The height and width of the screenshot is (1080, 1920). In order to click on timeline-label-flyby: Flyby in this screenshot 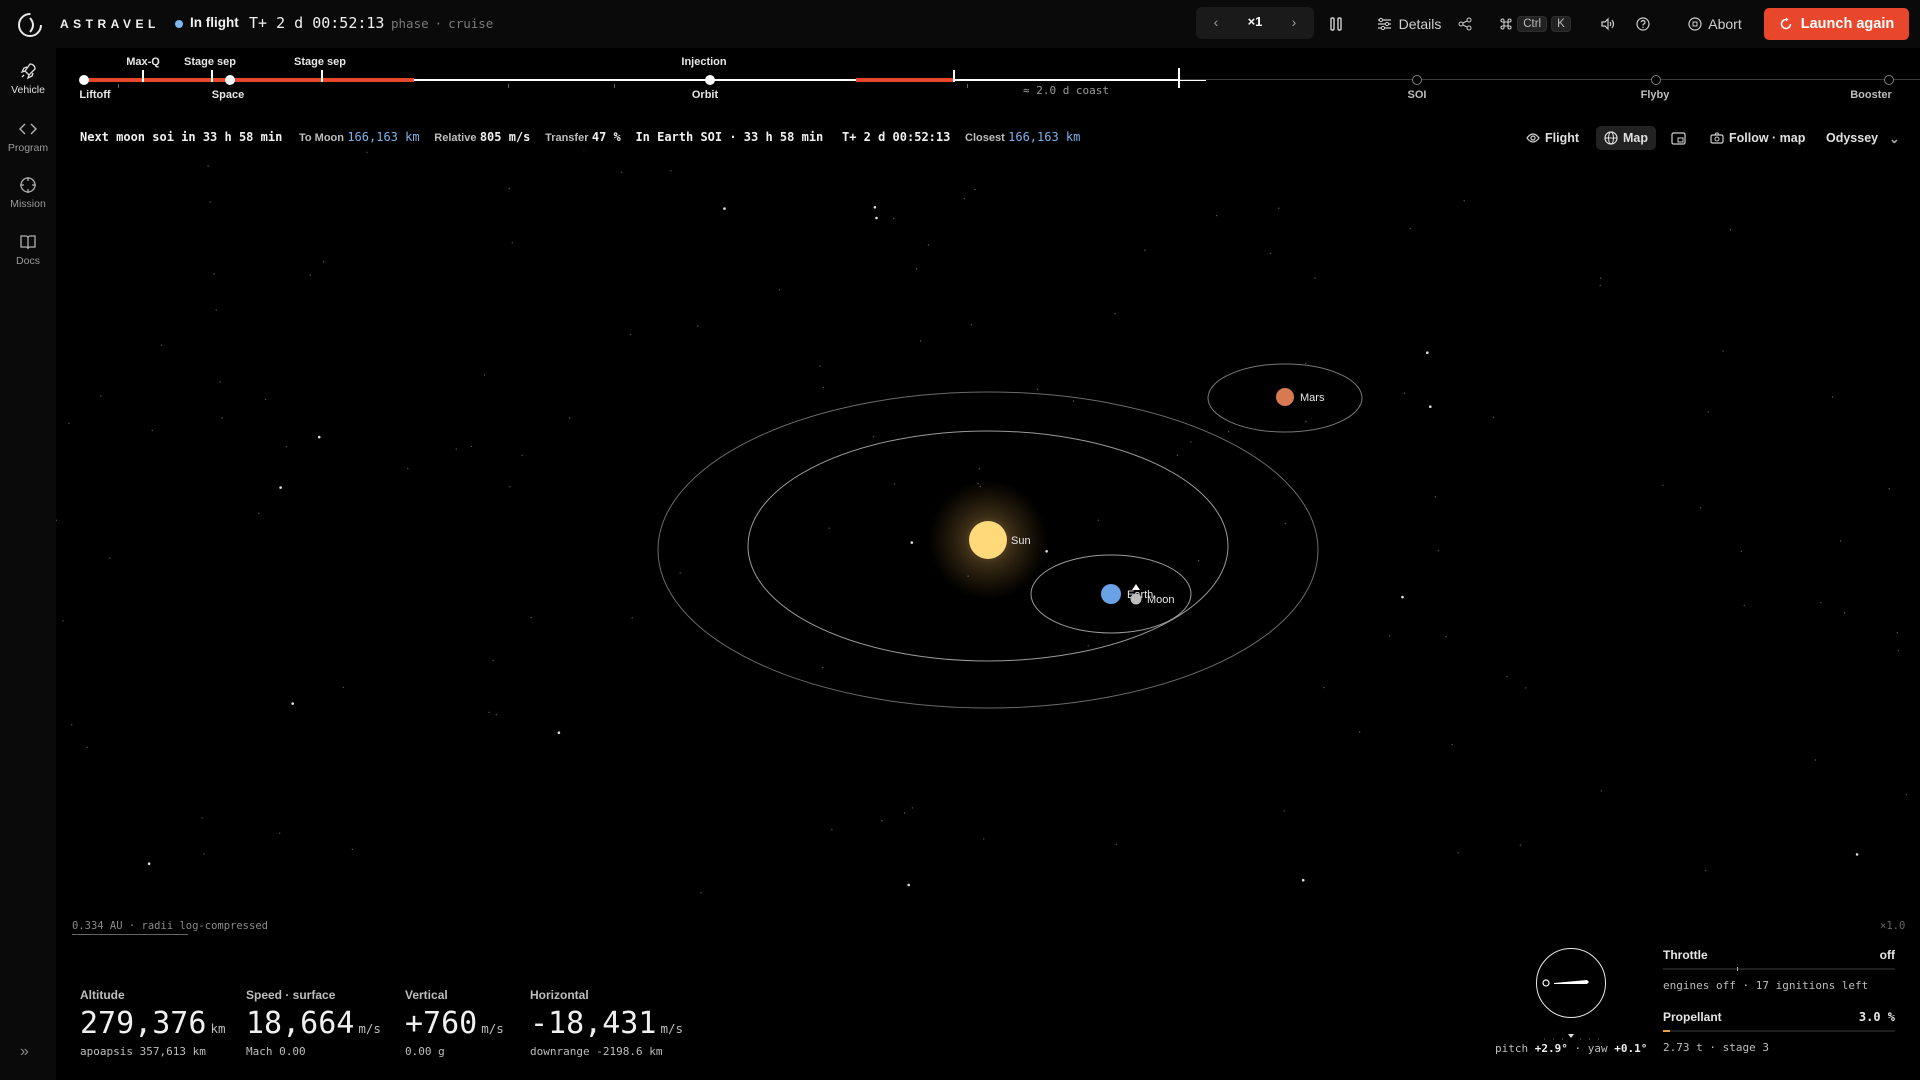, I will do `click(1655, 95)`.